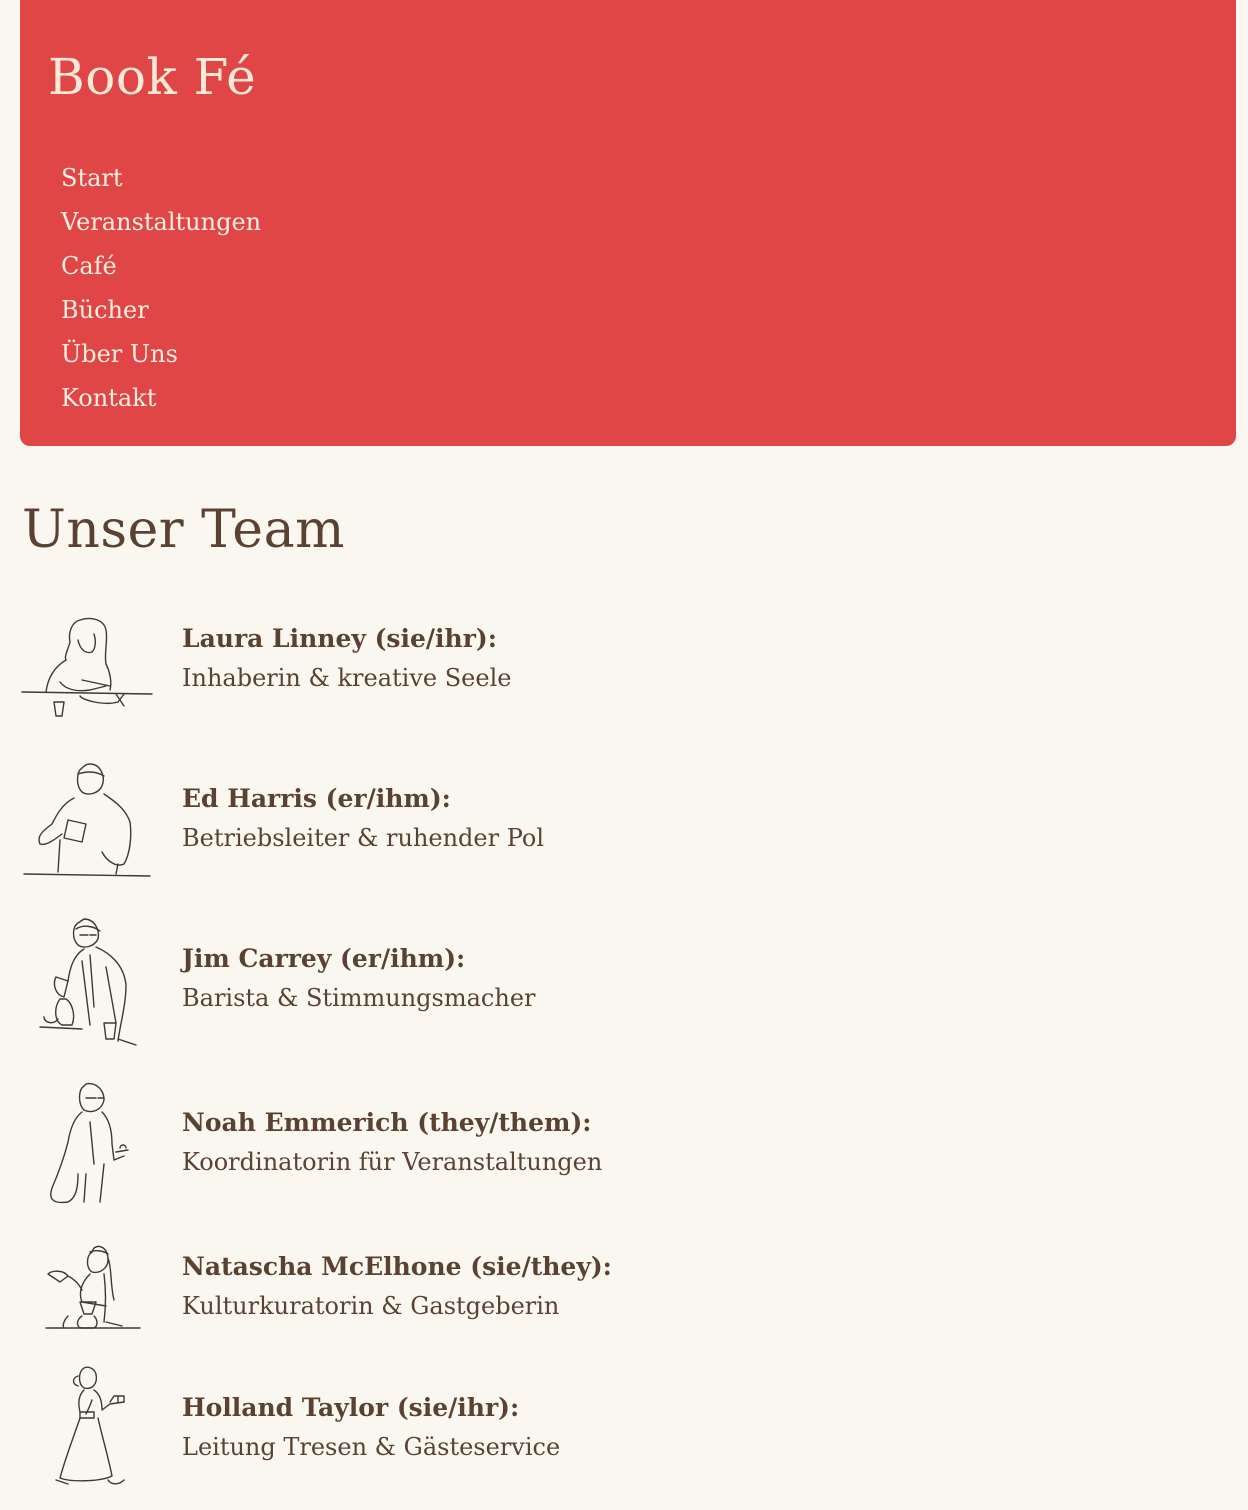  Describe the element at coordinates (89, 1143) in the screenshot. I see `person-with-bag-and-tray-icon` at that location.